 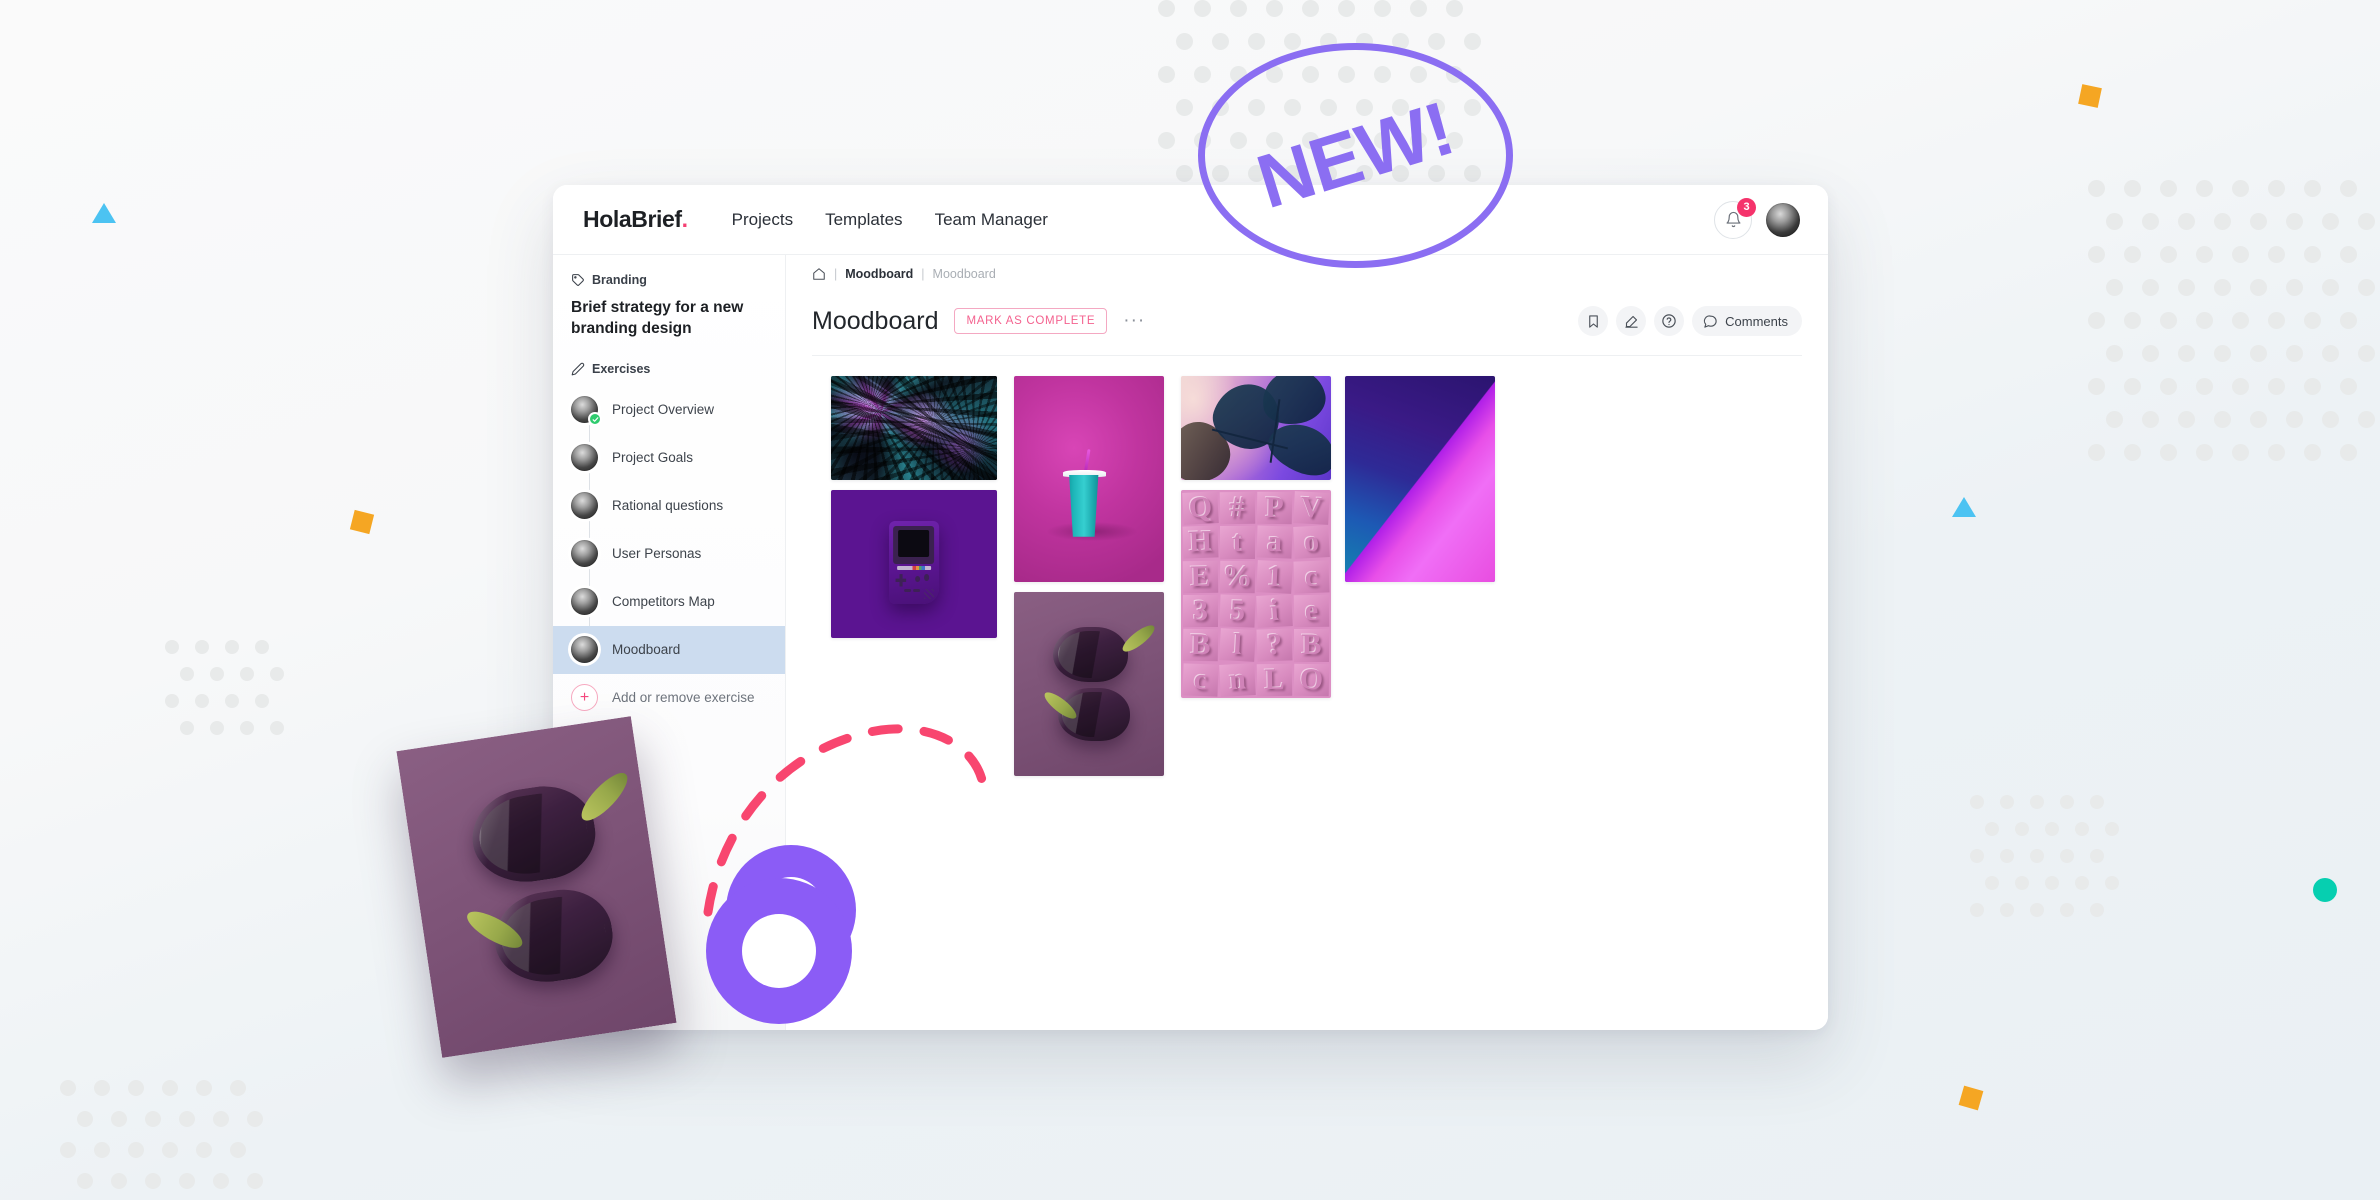 I want to click on monstera-neon-image, so click(x=1256, y=428).